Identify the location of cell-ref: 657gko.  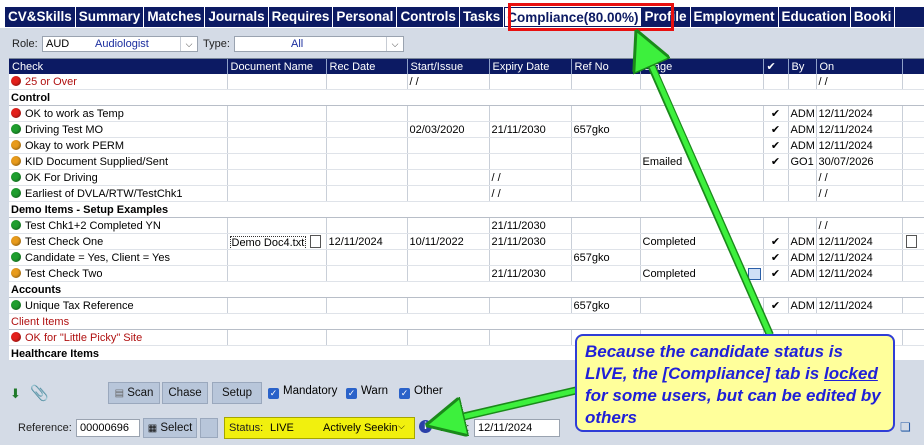
(606, 129).